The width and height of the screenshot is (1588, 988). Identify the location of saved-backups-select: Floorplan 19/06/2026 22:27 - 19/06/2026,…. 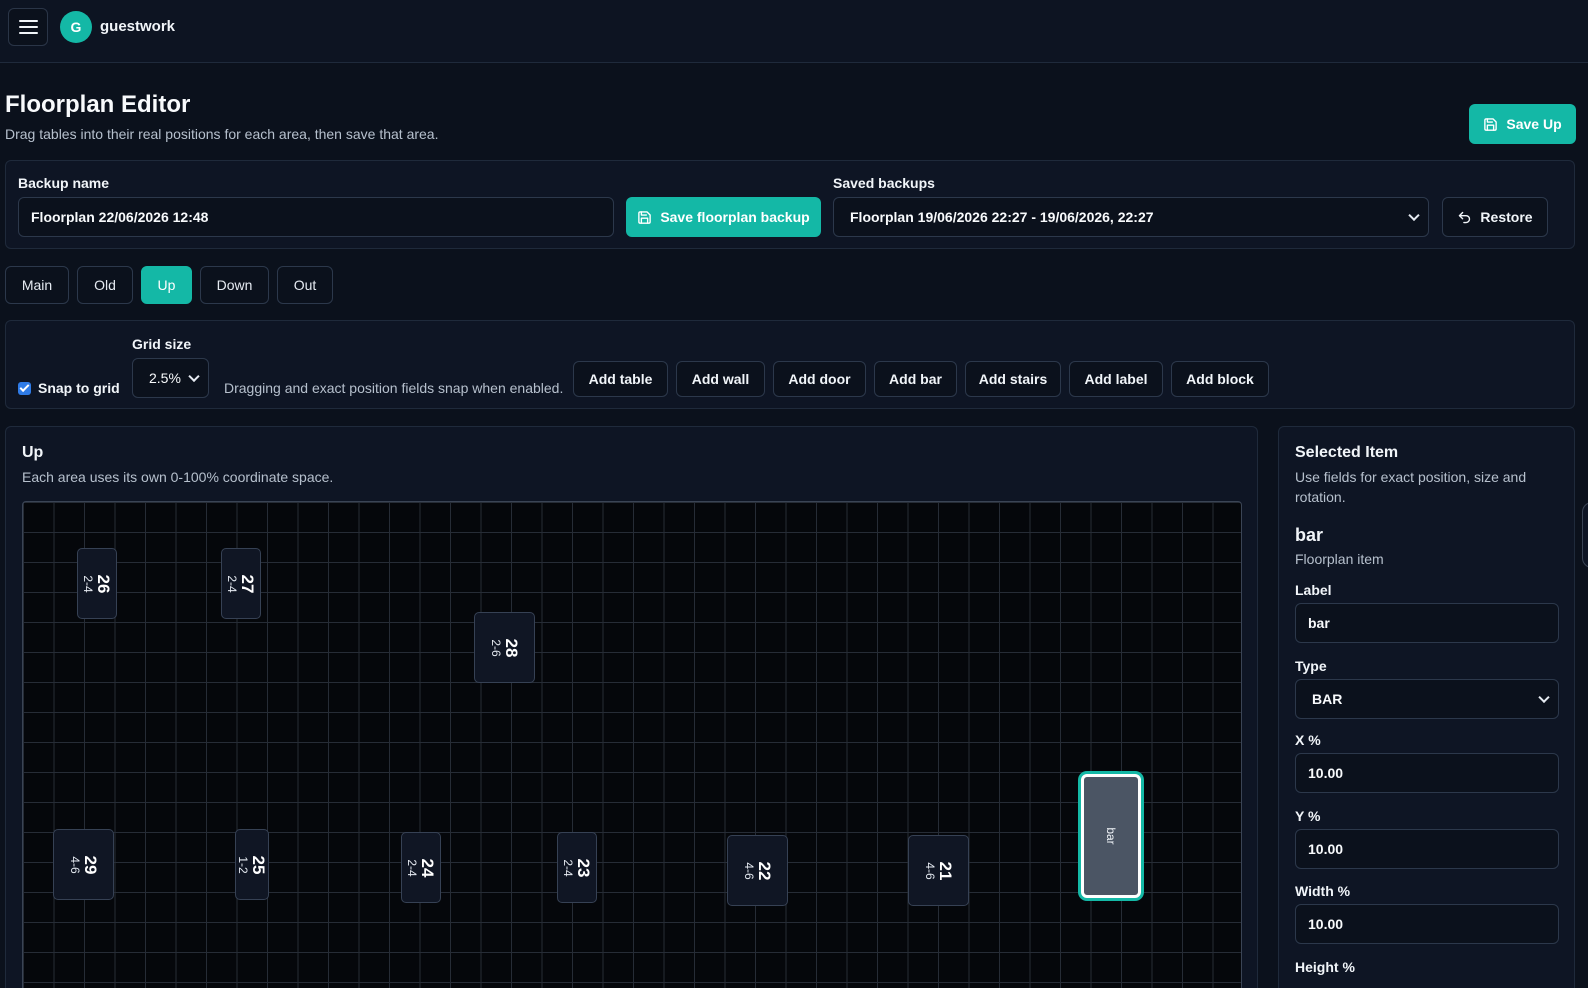
(1131, 217).